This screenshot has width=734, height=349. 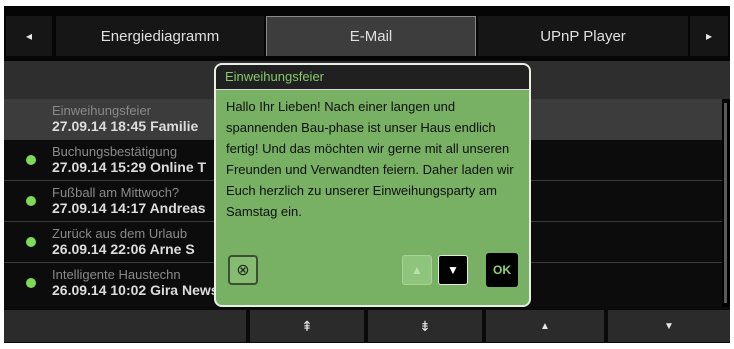 I want to click on mail-meta: 26.09.14 22:06 Arne S, so click(x=123, y=249).